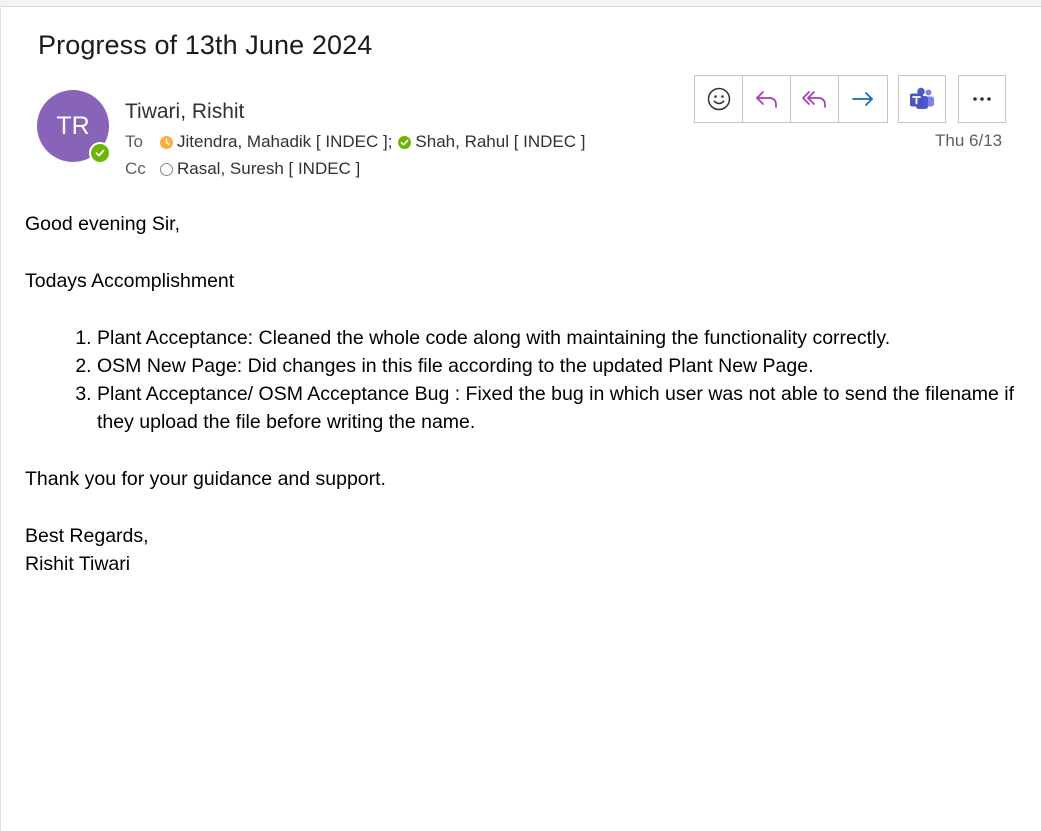 This screenshot has height=831, width=1041. I want to click on pane-left-border, so click(0, 418).